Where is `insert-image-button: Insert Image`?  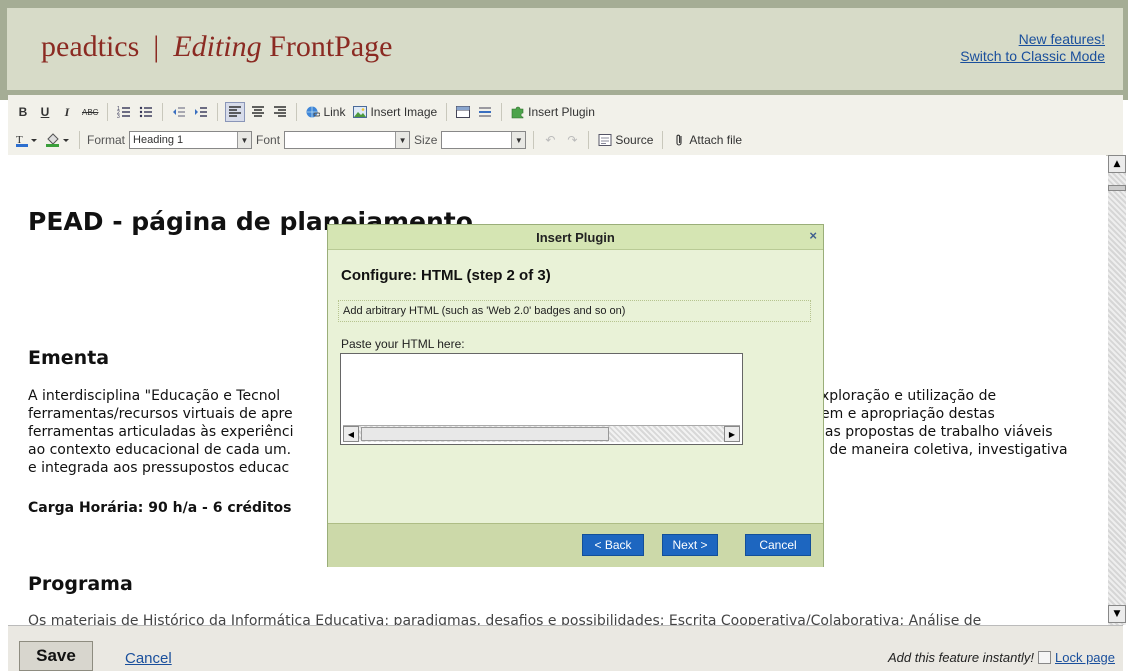 insert-image-button: Insert Image is located at coordinates (395, 112).